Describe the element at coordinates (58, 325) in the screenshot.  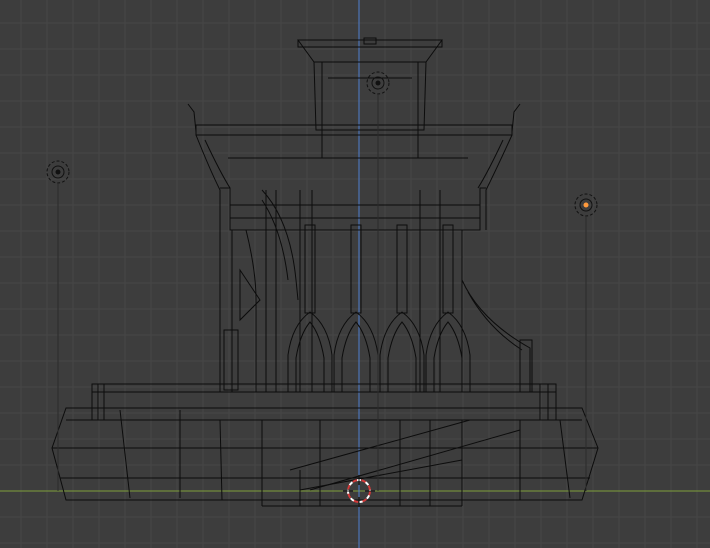
I see `lamp-empty-left` at that location.